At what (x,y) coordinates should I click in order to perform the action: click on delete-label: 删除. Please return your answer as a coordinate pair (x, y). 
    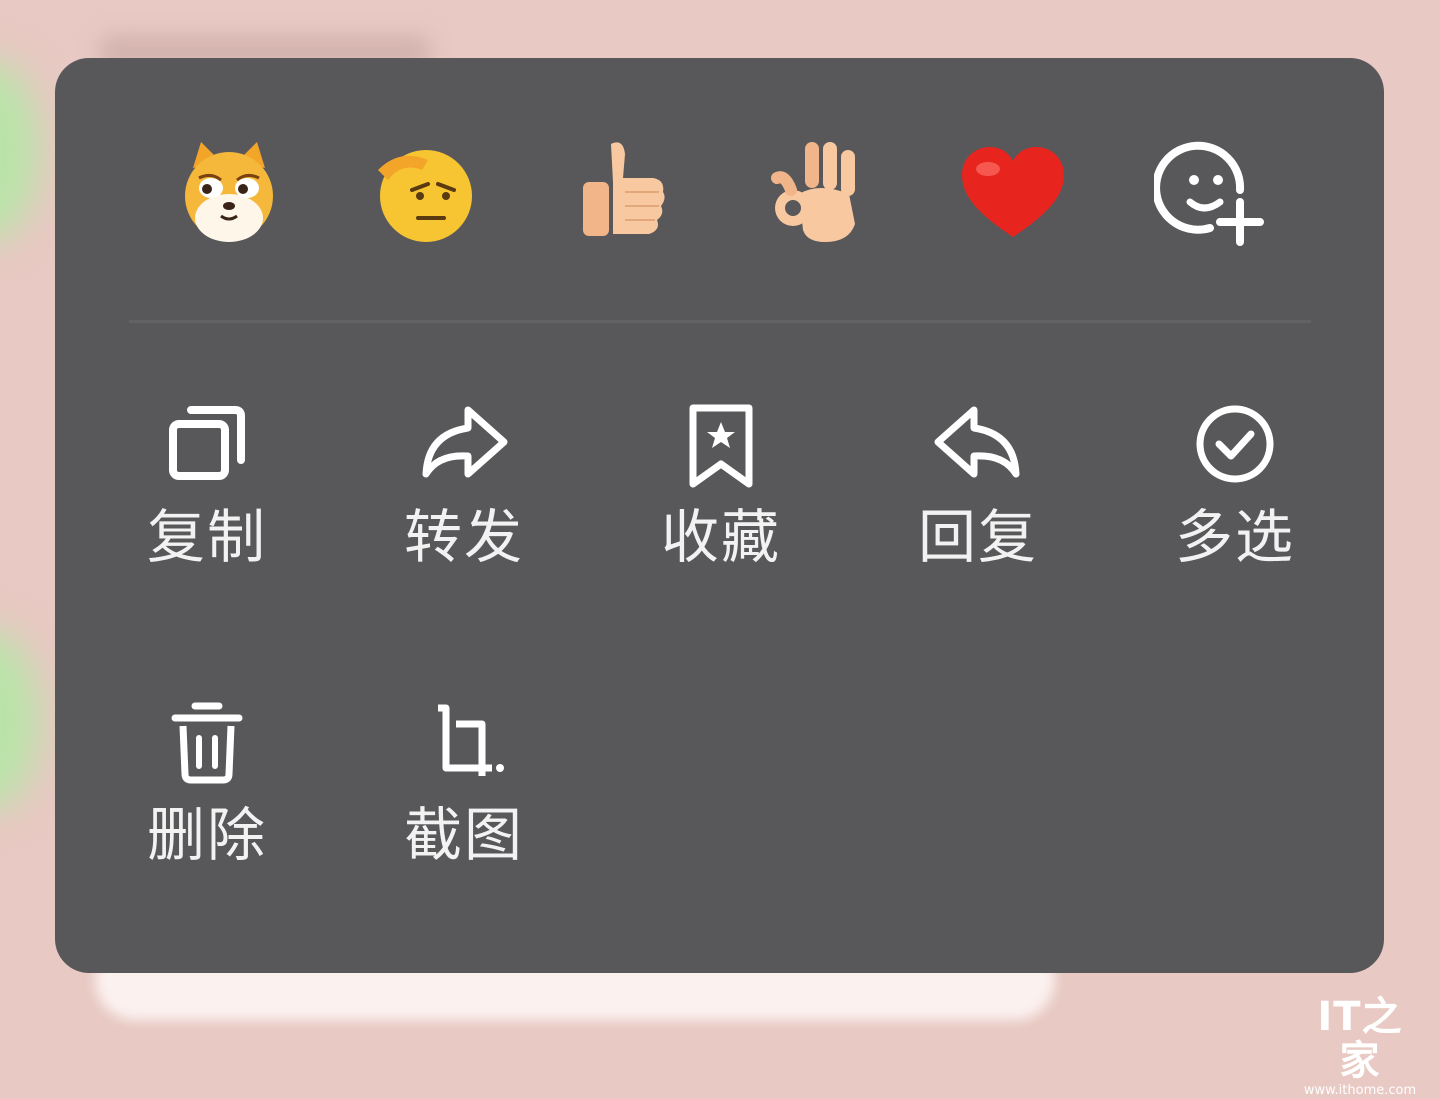
    Looking at the image, I should click on (206, 835).